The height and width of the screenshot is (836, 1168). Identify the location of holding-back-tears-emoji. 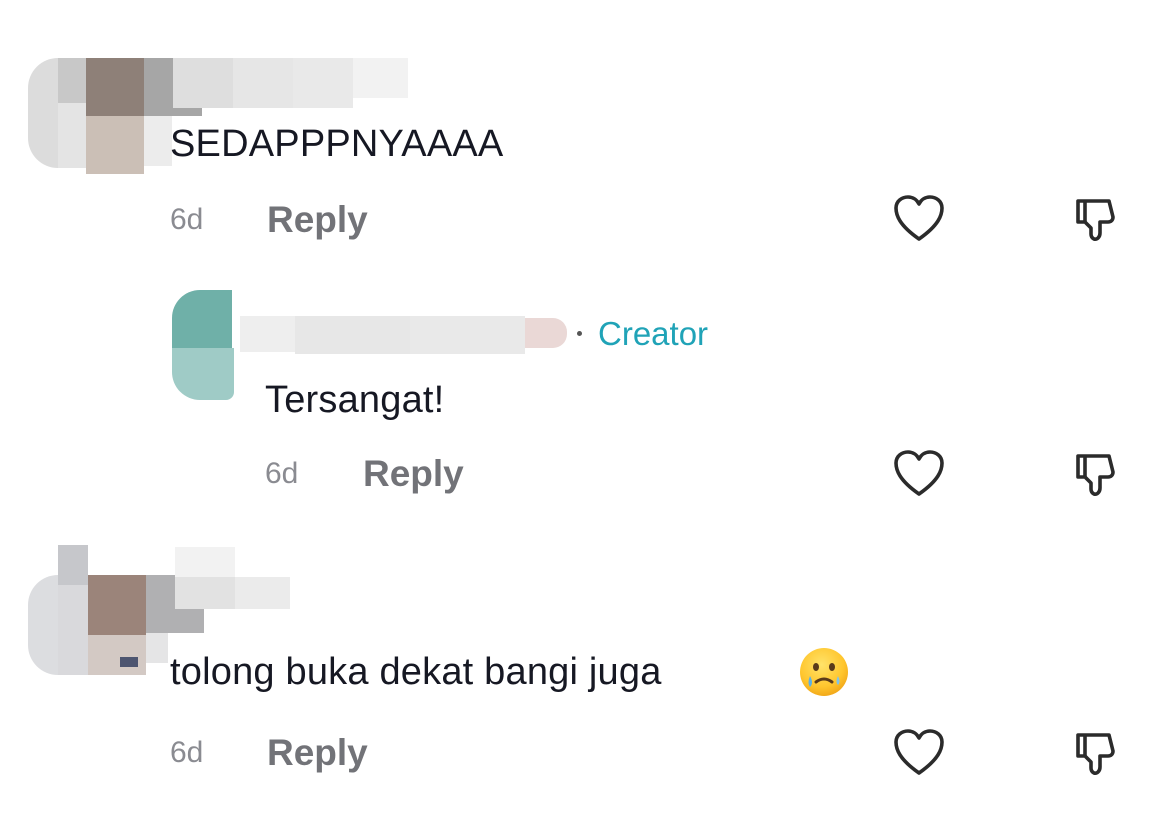
(824, 672).